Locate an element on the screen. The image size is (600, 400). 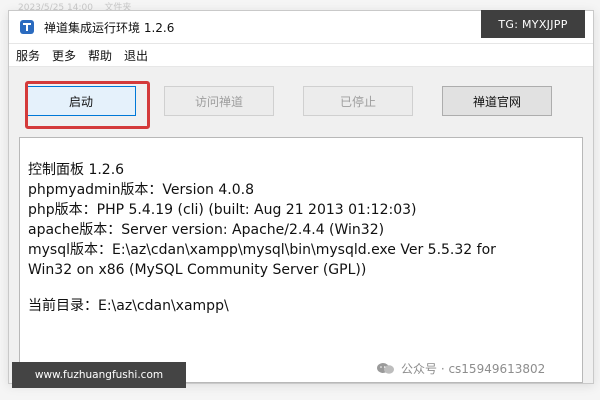
chandao-website-button: 禅道官网 is located at coordinates (497, 101).